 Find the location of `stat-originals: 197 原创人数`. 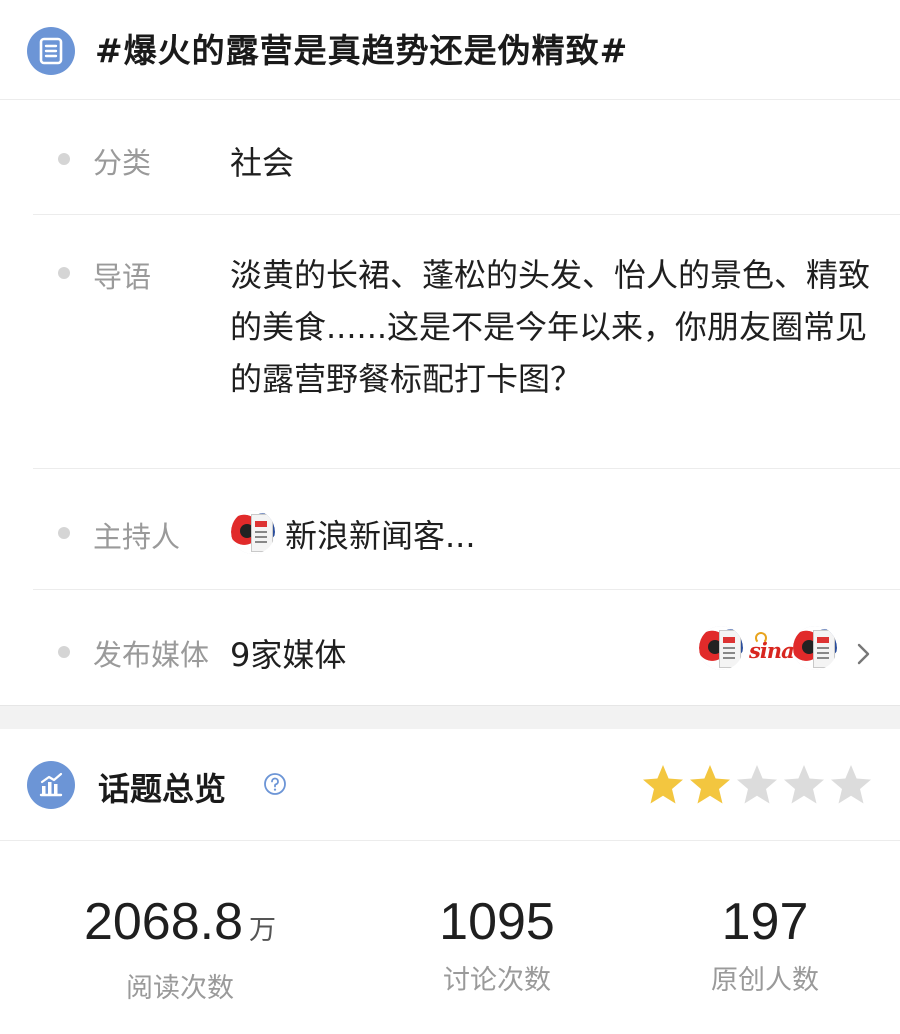

stat-originals: 197 原创人数 is located at coordinates (765, 943).